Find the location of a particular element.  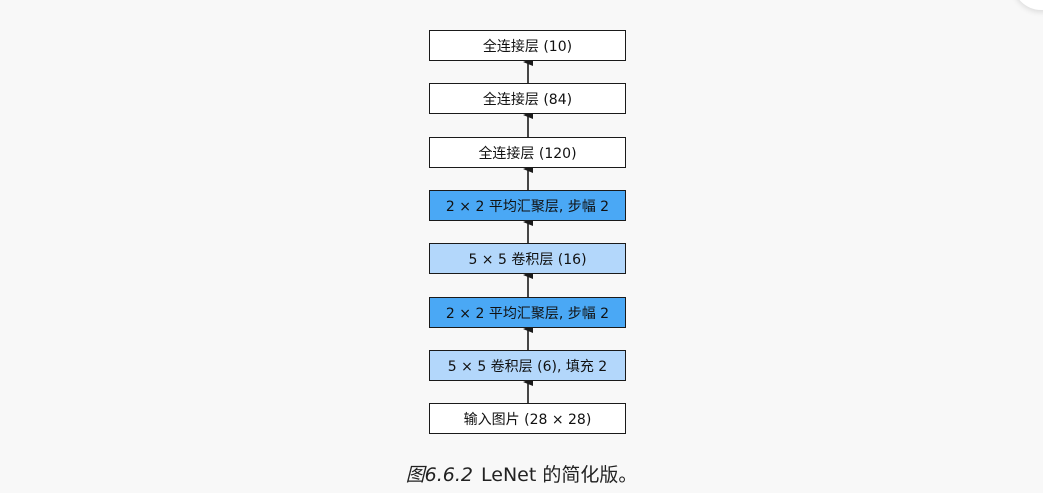

layer-conv-16: 5 × 5 卷积层 (16) is located at coordinates (527, 258).